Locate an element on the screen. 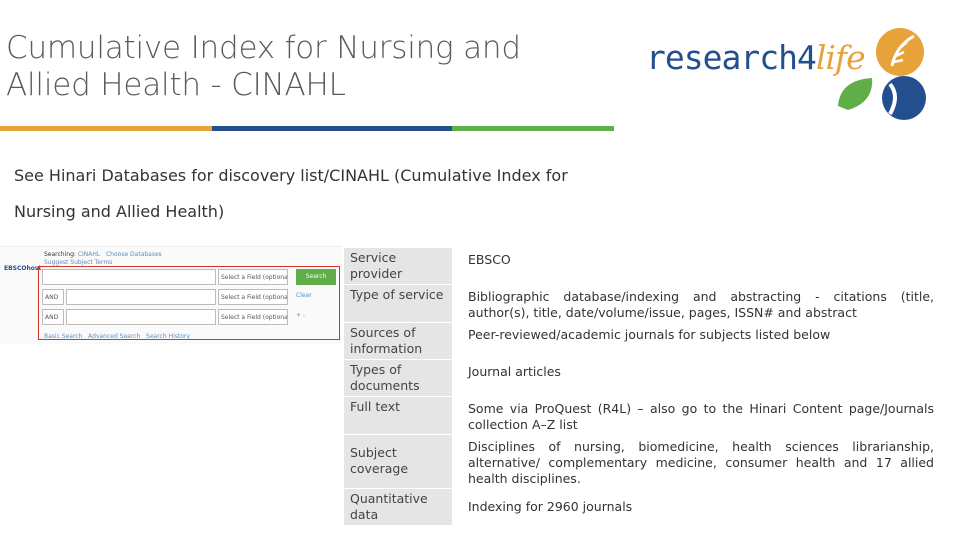 This screenshot has height=540, width=960. table-row: Types of documents Journal articles is located at coordinates (639, 378).